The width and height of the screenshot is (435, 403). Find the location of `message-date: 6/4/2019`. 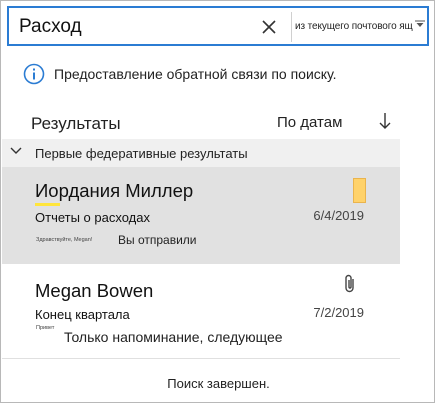

message-date: 6/4/2019 is located at coordinates (338, 215).